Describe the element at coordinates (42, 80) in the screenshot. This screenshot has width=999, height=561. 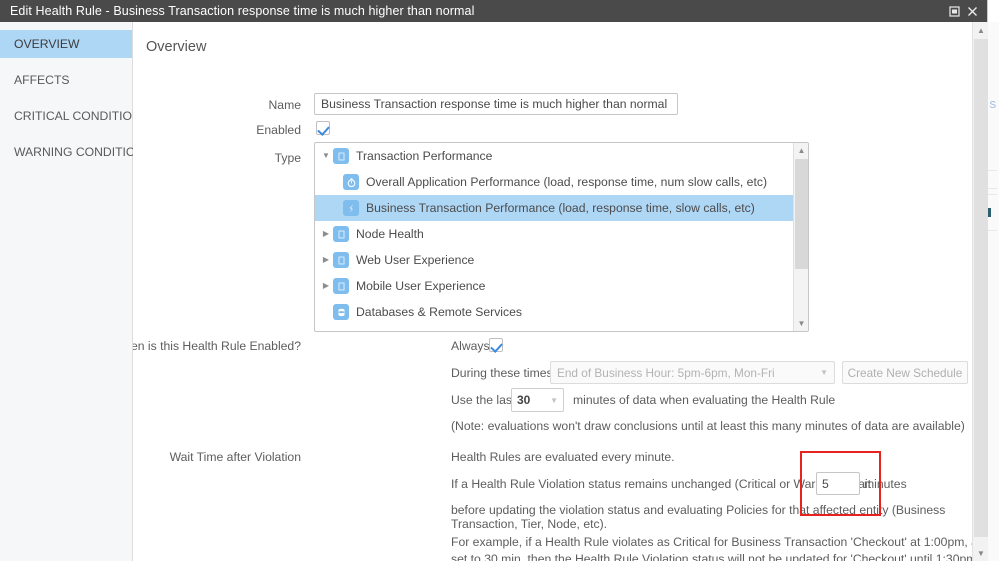
I see `sidebar-item-label: AFFECTS` at that location.